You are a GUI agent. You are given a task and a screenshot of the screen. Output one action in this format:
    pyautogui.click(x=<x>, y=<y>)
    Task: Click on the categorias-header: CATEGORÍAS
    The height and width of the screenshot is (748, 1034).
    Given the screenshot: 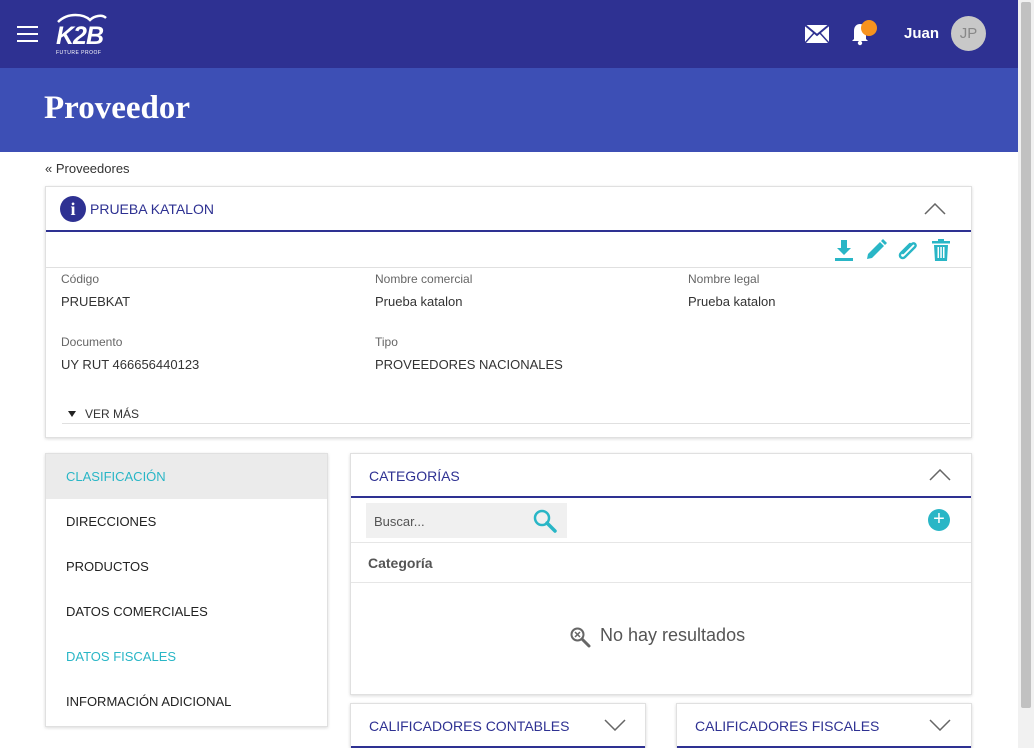 What is the action you would take?
    pyautogui.click(x=661, y=476)
    